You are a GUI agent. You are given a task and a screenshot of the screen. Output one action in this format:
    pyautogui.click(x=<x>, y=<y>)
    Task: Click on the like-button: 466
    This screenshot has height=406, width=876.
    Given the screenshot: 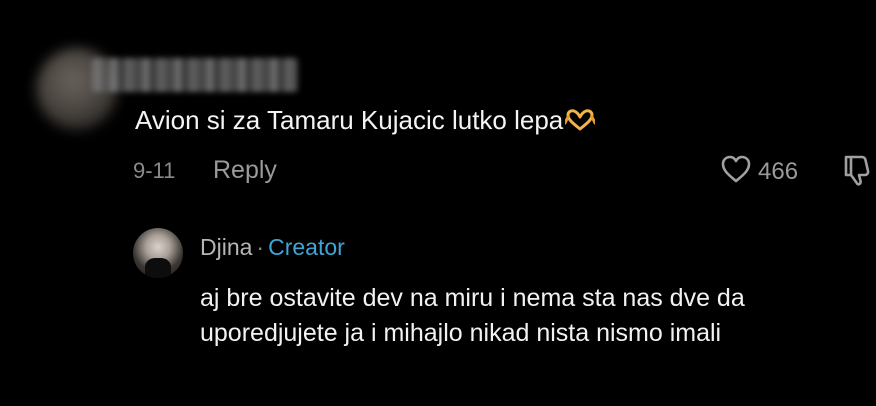 What is the action you would take?
    pyautogui.click(x=759, y=171)
    